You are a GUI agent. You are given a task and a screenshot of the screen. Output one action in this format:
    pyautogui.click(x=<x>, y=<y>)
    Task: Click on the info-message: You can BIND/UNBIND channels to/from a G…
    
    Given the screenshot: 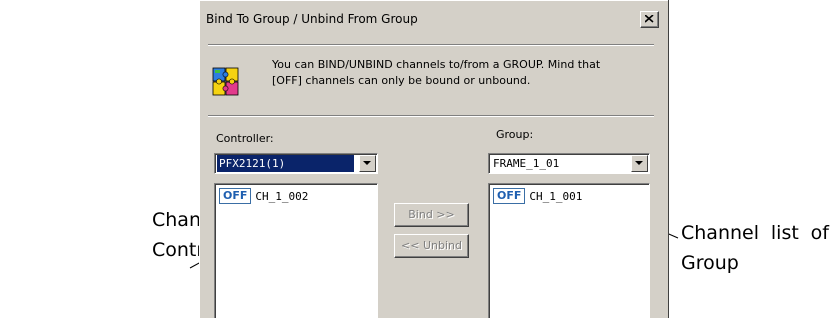 What is the action you would take?
    pyautogui.click(x=457, y=73)
    